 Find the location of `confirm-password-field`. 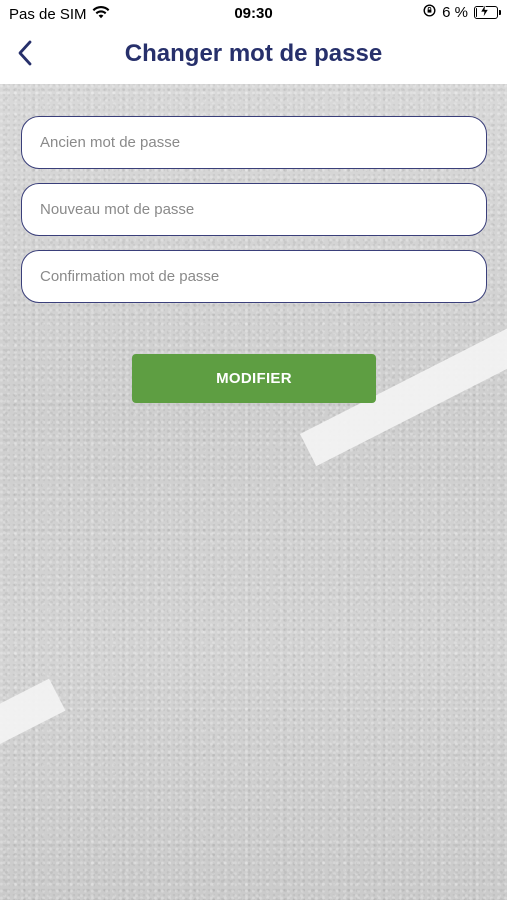

confirm-password-field is located at coordinates (254, 276).